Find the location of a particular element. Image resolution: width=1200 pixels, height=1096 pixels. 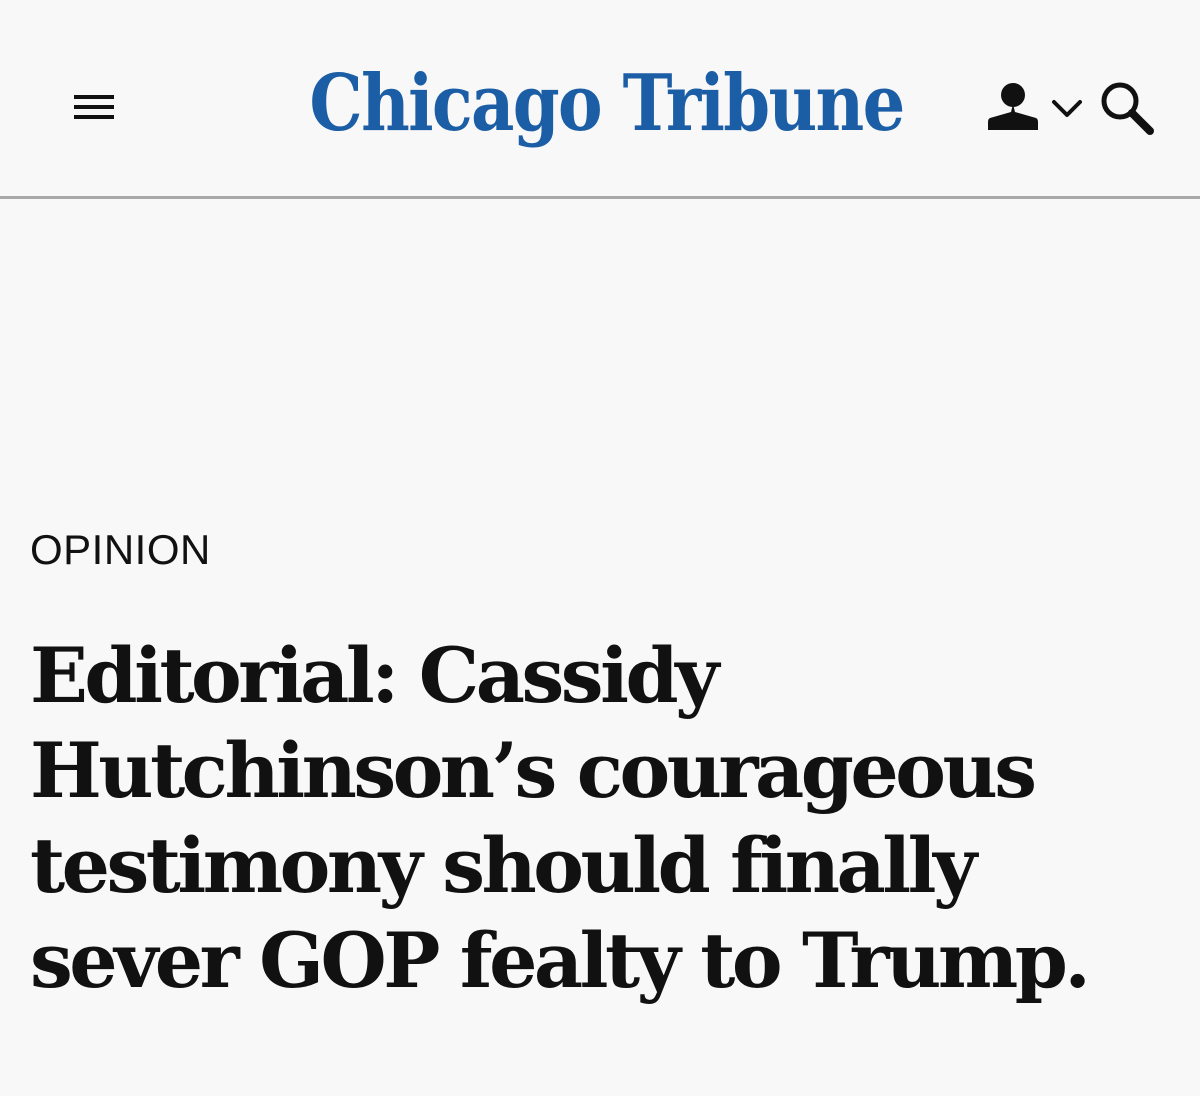

search-button is located at coordinates (1127, 108).